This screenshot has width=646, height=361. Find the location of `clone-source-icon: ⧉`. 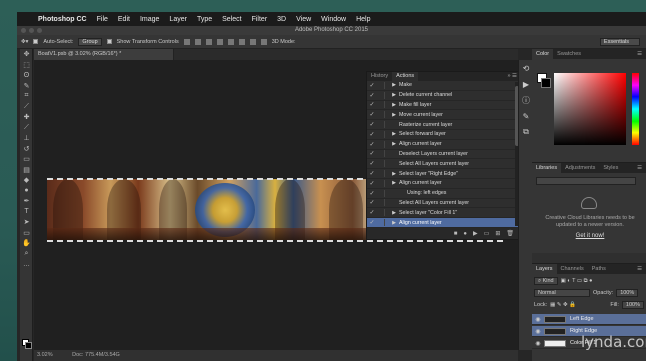

clone-source-icon: ⧉ is located at coordinates (526, 132).